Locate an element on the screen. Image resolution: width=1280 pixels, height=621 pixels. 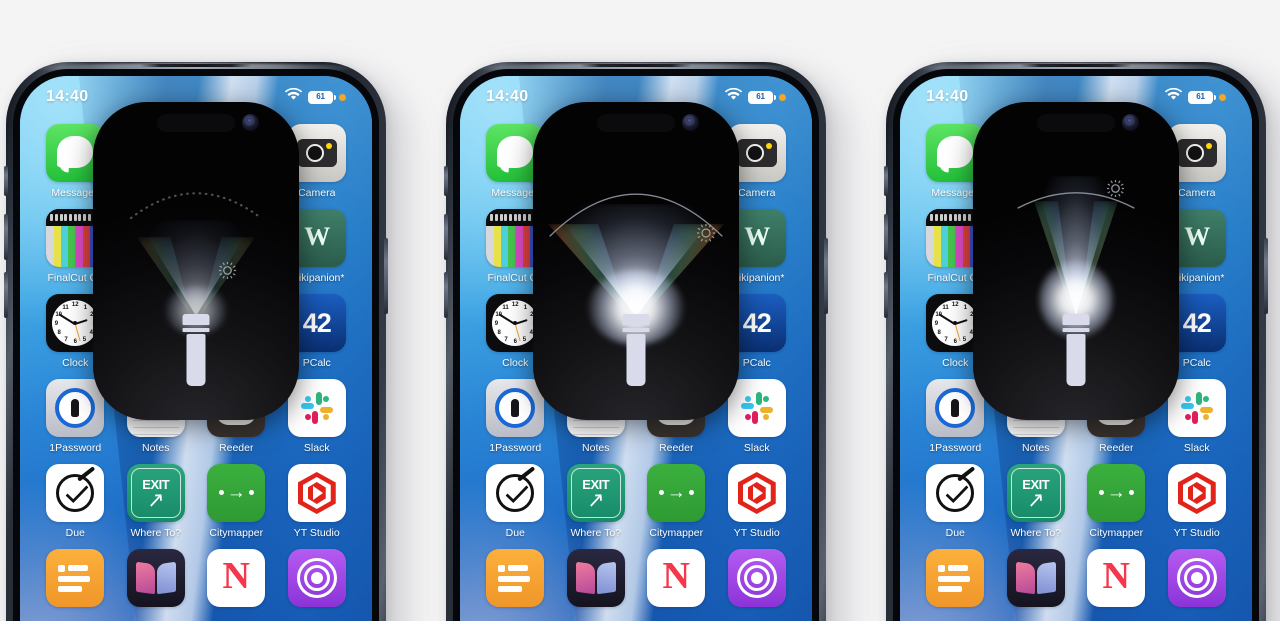
app-label: Where To? is located at coordinates (1036, 533).